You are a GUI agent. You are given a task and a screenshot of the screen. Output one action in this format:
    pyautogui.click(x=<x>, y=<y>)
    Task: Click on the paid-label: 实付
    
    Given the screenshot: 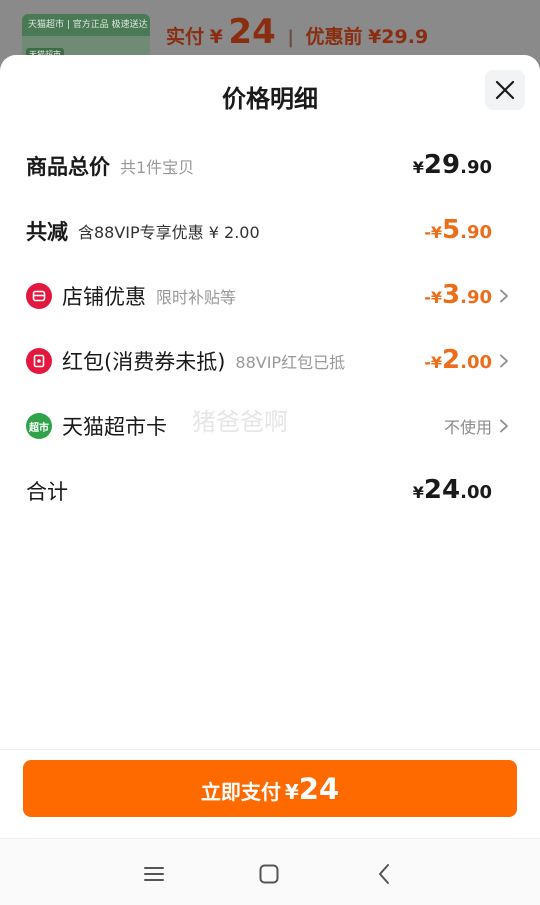 What is the action you would take?
    pyautogui.click(x=185, y=37)
    